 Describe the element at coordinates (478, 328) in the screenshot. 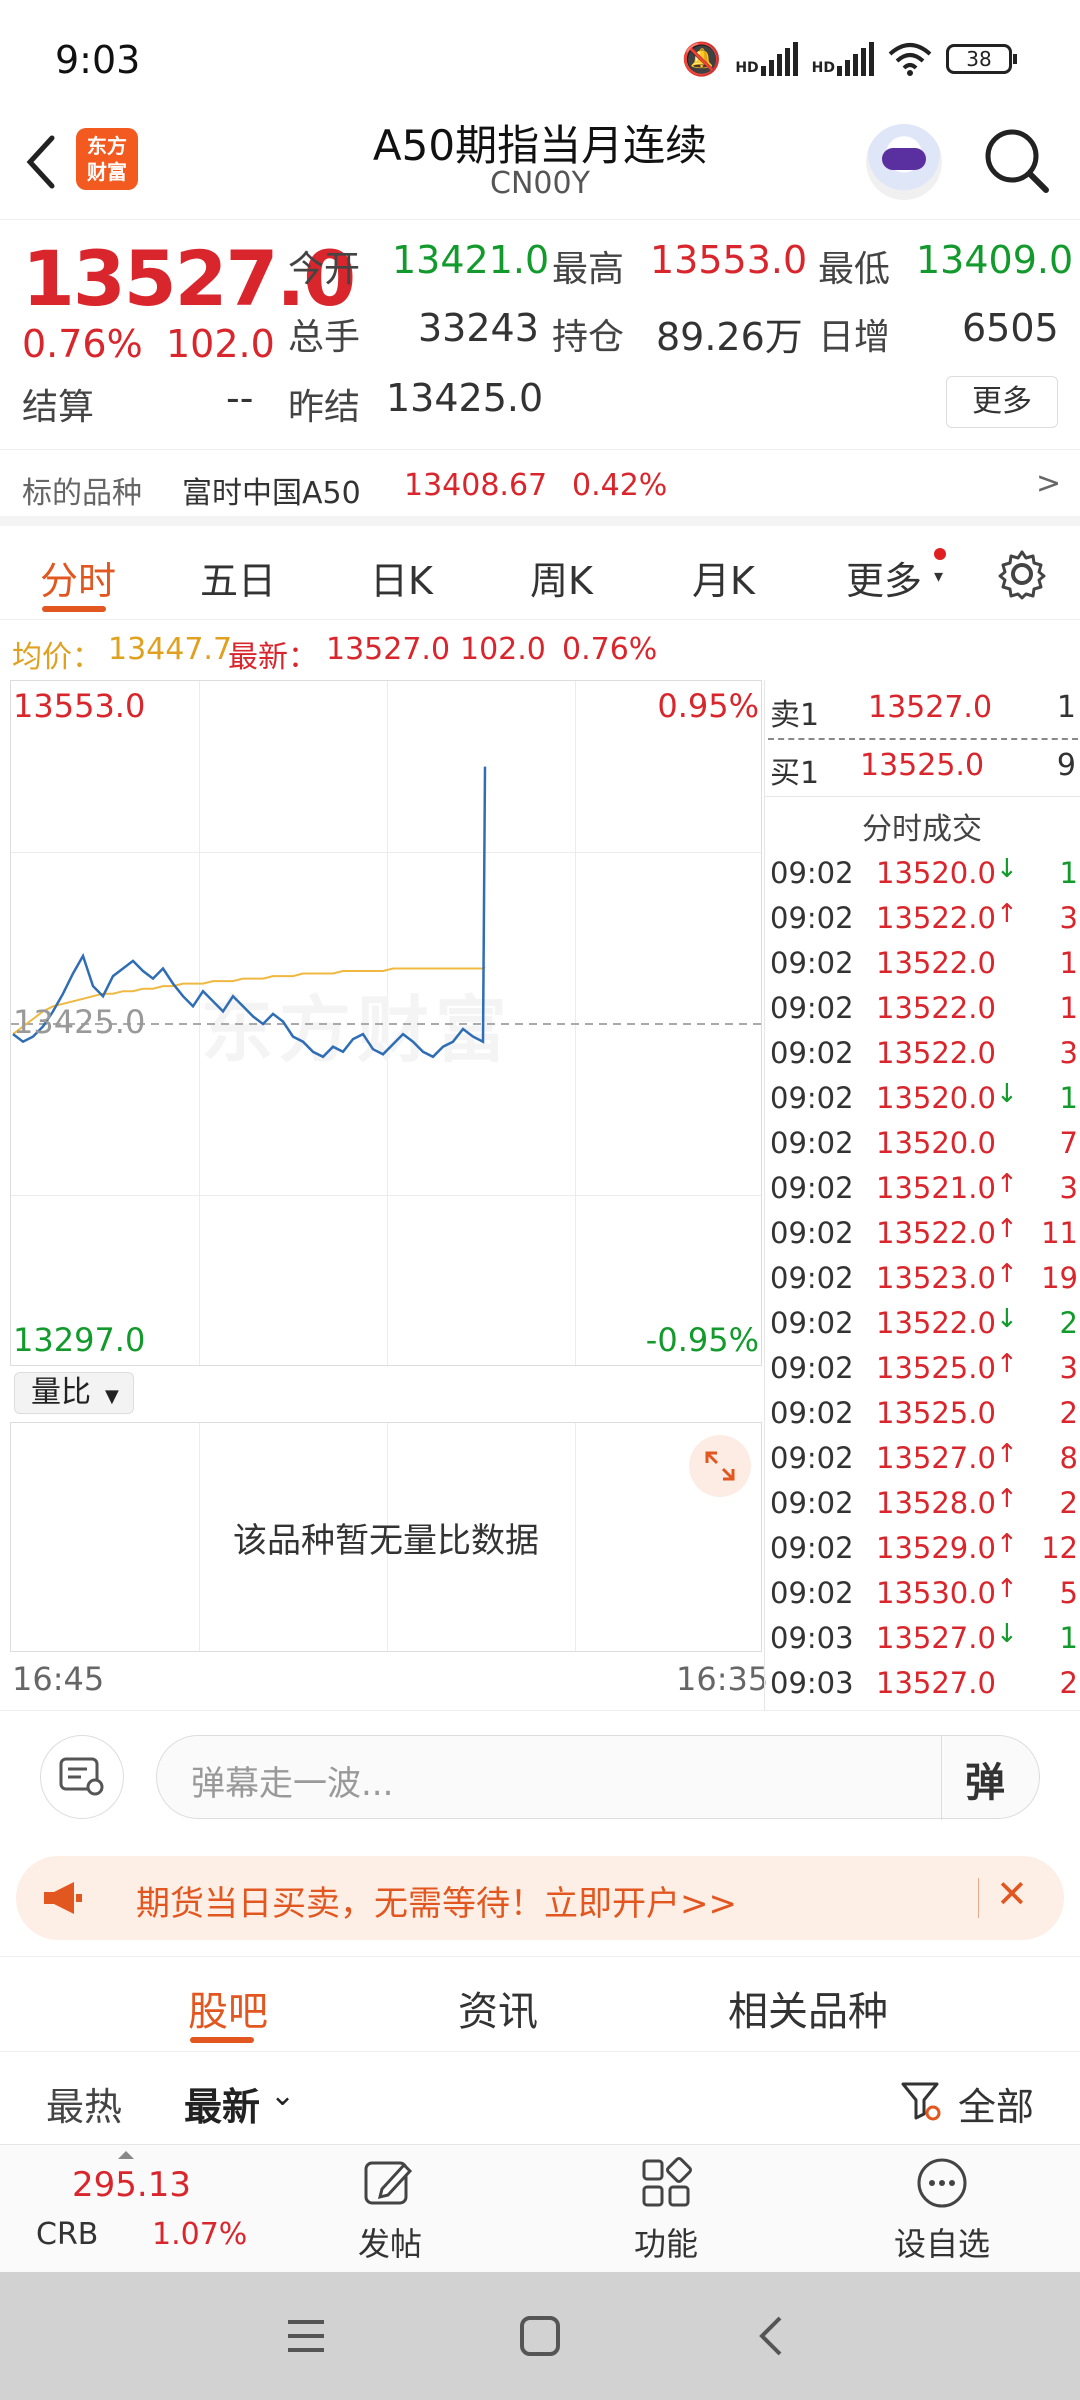

I see `volume-value: 33243` at that location.